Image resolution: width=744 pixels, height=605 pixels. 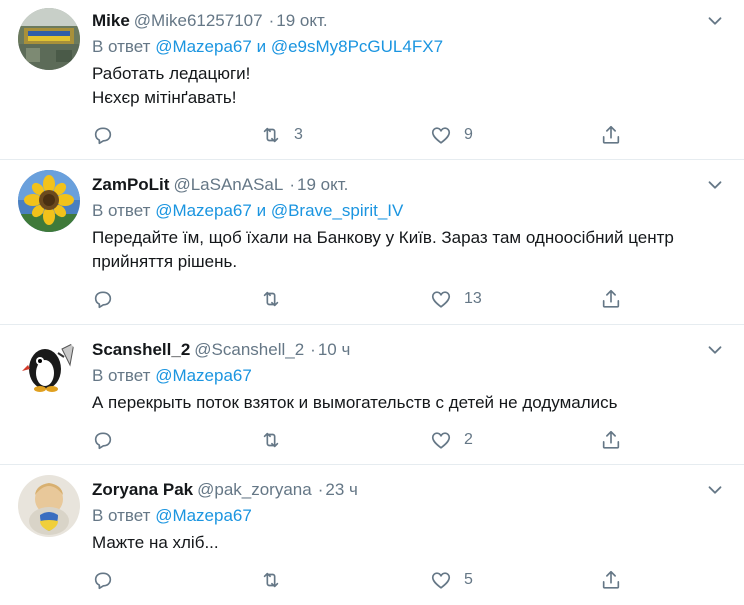 What do you see at coordinates (228, 184) in the screenshot?
I see `author-handle: @LaSAnASaL` at bounding box center [228, 184].